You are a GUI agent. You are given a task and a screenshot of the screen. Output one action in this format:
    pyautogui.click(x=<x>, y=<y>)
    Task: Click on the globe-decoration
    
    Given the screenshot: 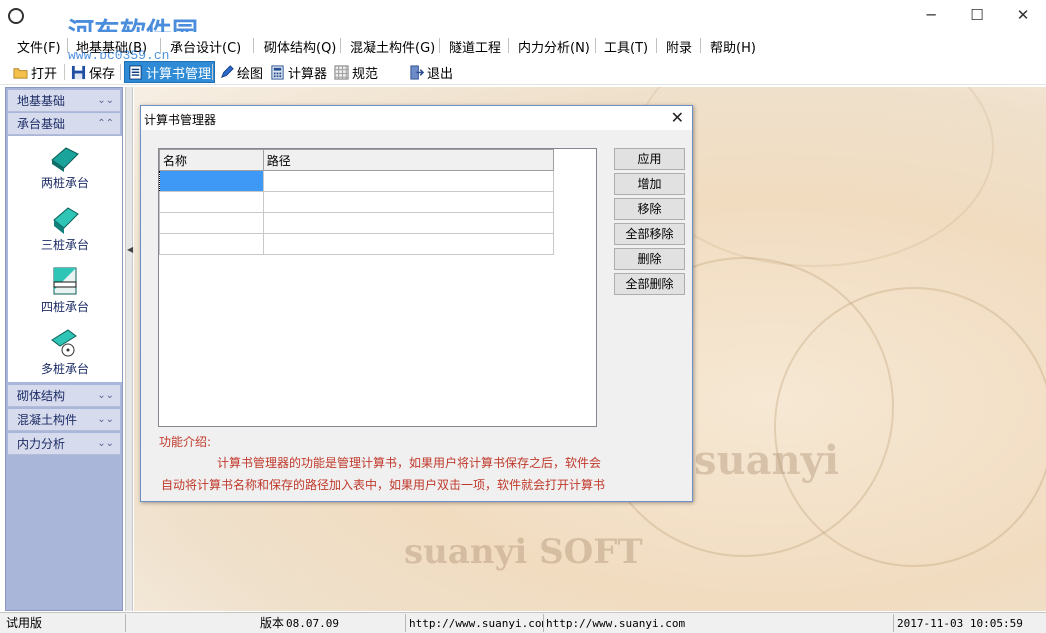 What is the action you would take?
    pyautogui.click(x=910, y=427)
    